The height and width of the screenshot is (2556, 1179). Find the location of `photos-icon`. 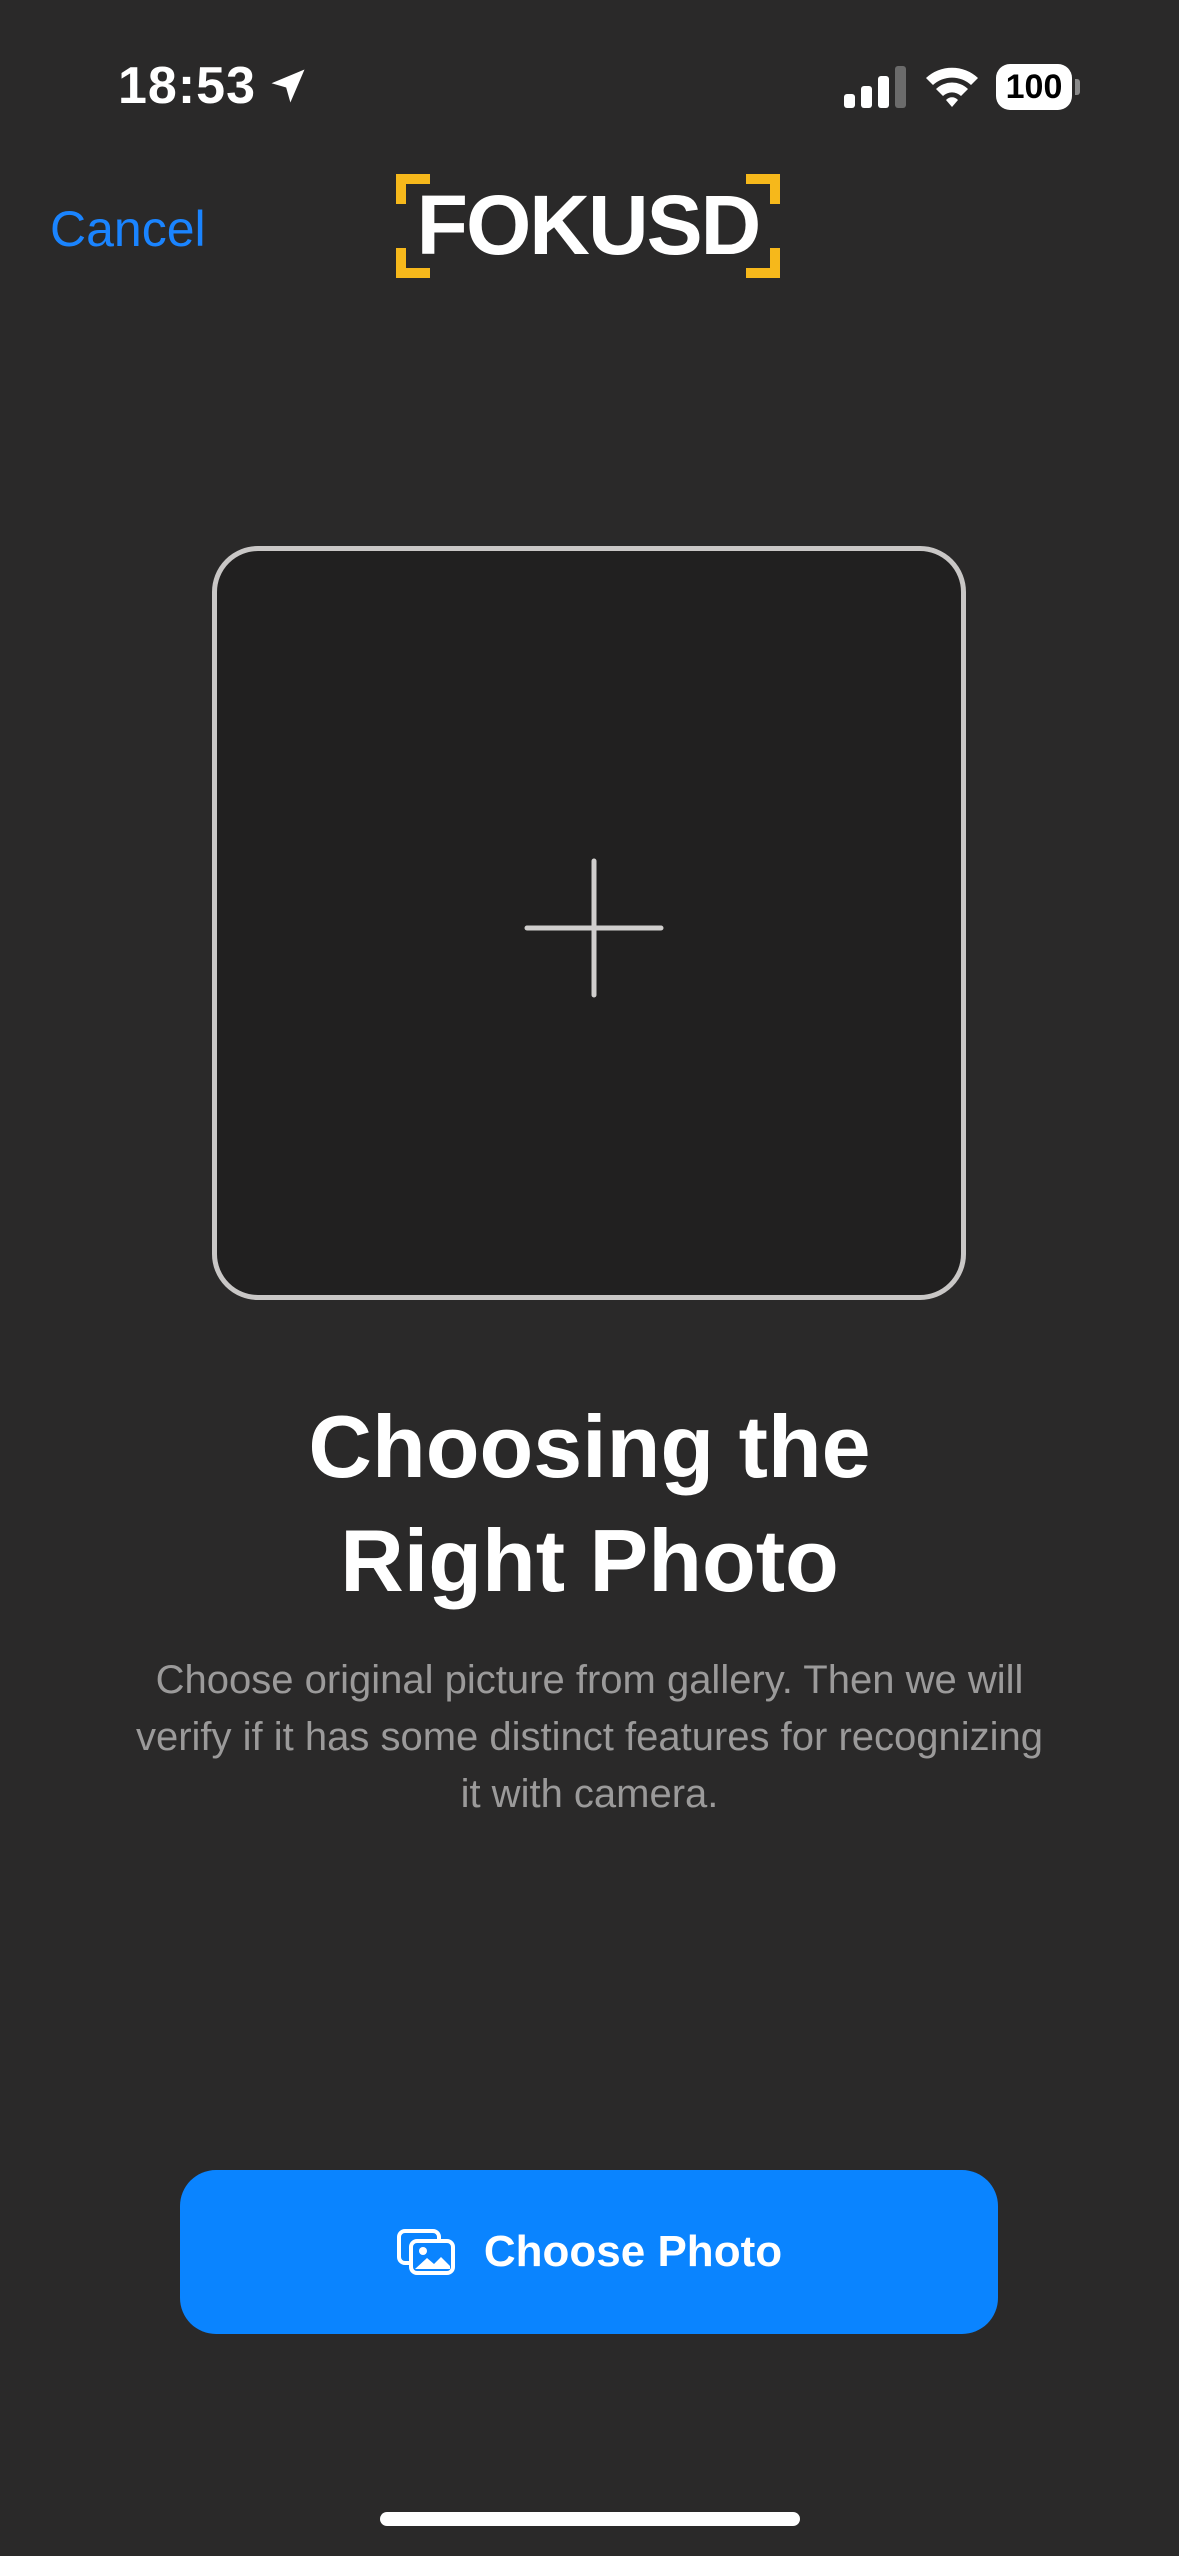

photos-icon is located at coordinates (425, 2252).